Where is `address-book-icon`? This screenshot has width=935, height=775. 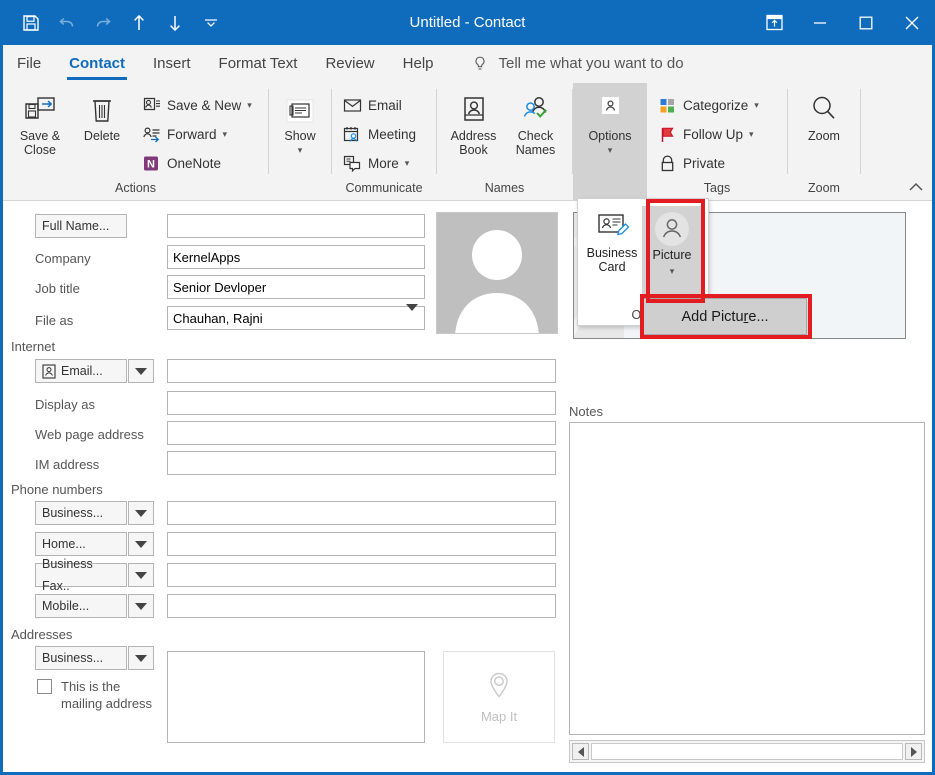
address-book-icon is located at coordinates (474, 111).